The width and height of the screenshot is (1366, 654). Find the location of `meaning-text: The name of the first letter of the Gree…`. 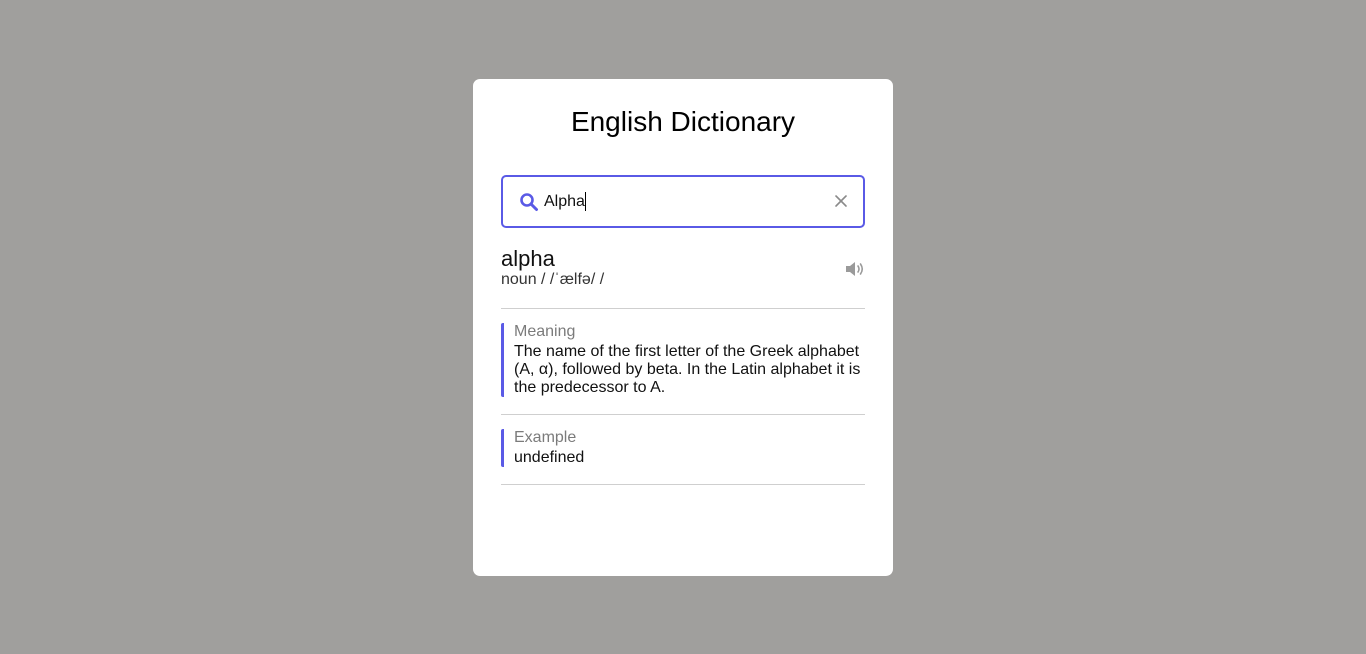

meaning-text: The name of the first letter of the Gree… is located at coordinates (687, 369).